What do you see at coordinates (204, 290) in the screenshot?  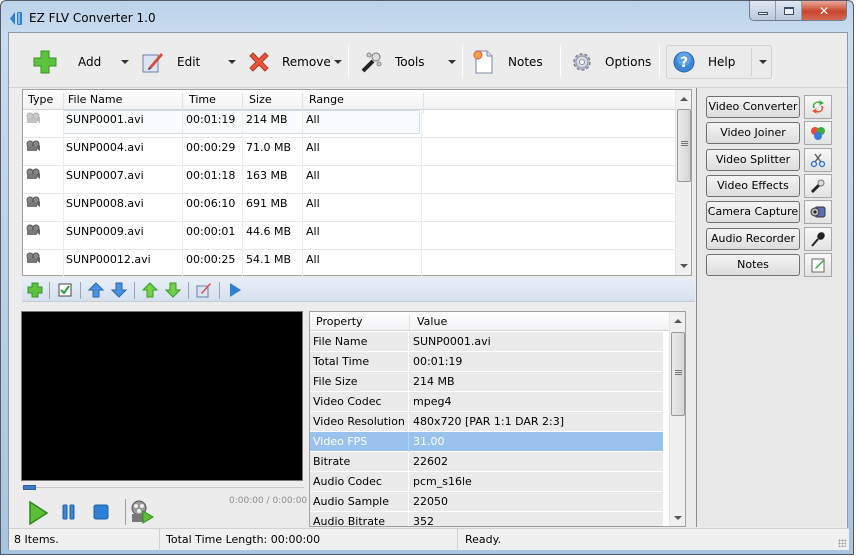 I see `edit-icon` at bounding box center [204, 290].